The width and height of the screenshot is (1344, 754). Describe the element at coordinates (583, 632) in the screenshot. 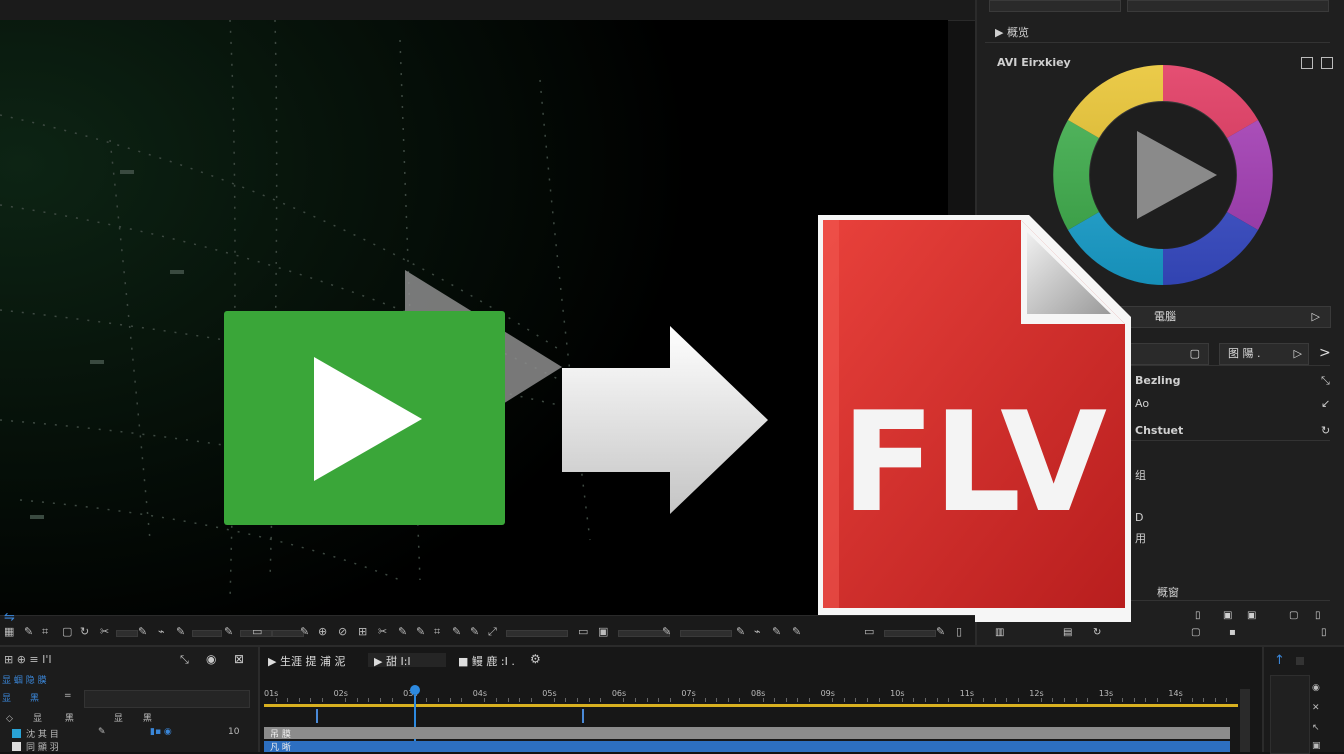

I see `frame-icon-2: ▭` at that location.